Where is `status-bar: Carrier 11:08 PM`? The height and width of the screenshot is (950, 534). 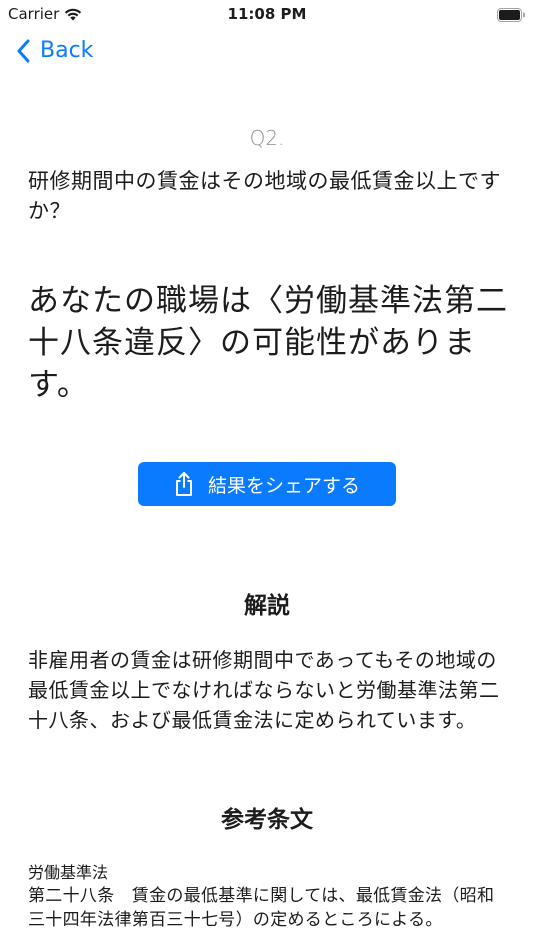 status-bar: Carrier 11:08 PM is located at coordinates (267, 15).